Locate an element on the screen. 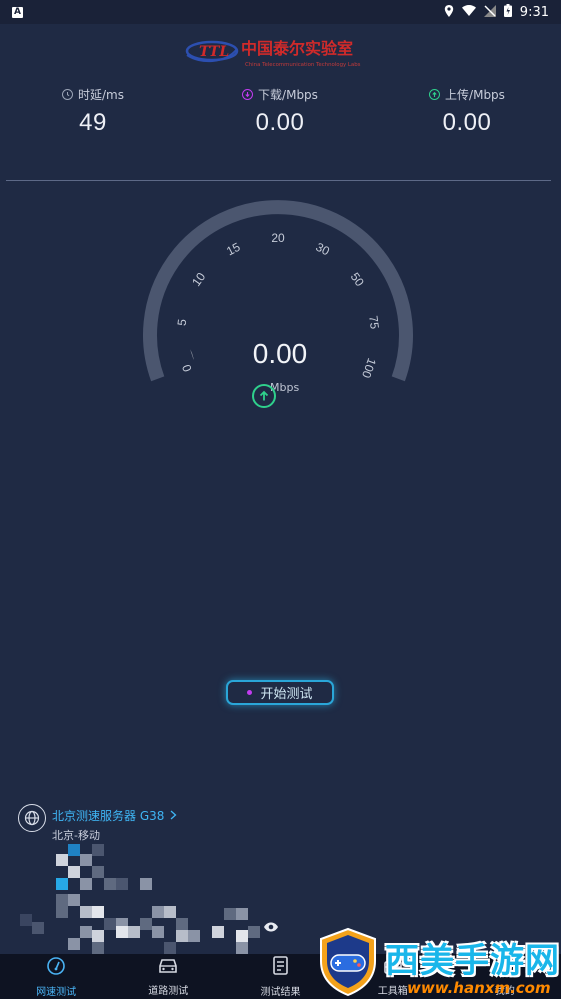 The width and height of the screenshot is (561, 999). status-bar: A 9:31 is located at coordinates (280, 12).